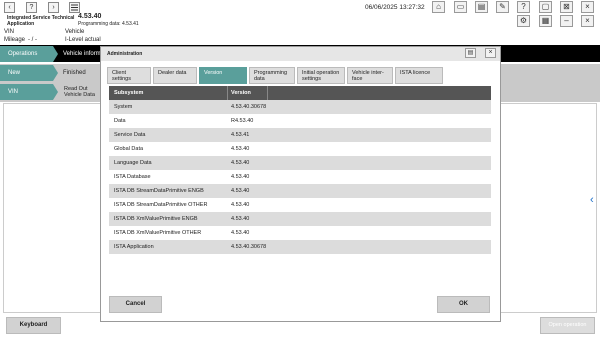 This screenshot has width=600, height=338. I want to click on mileage-value: - / -, so click(32, 40).